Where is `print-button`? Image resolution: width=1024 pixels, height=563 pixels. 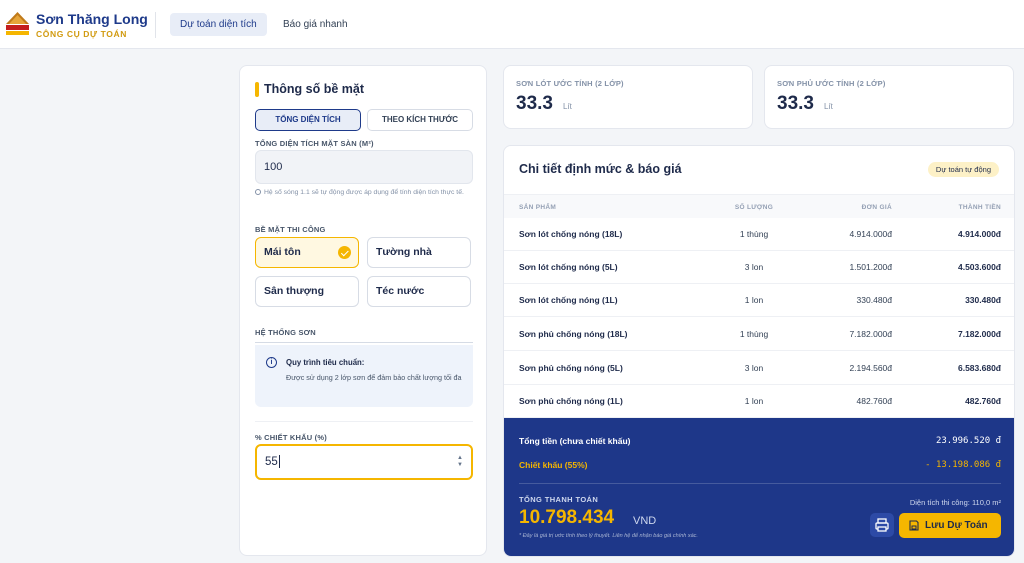
print-button is located at coordinates (882, 525).